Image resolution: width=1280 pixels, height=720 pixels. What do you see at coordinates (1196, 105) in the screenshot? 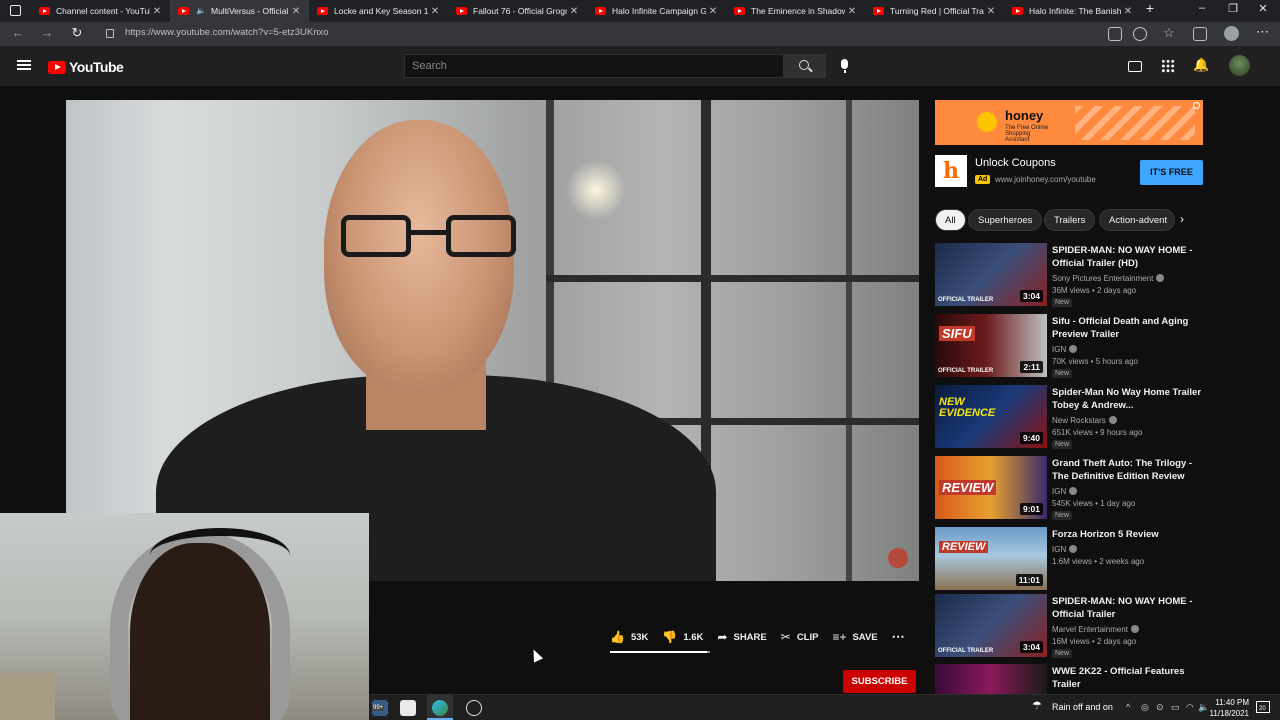
I see `ad-info-icon` at bounding box center [1196, 105].